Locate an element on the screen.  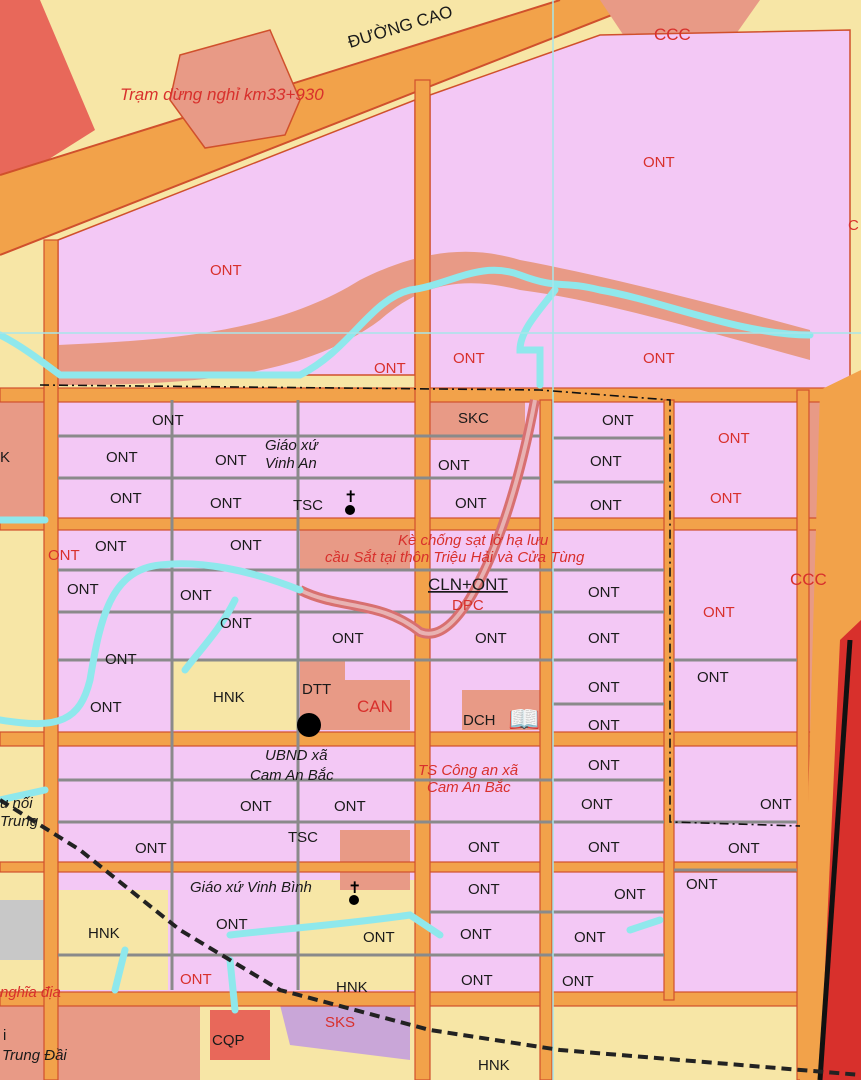
church-vinh-binh-label: Giáo xứ Vinh Bình is located at coordinates (251, 887).